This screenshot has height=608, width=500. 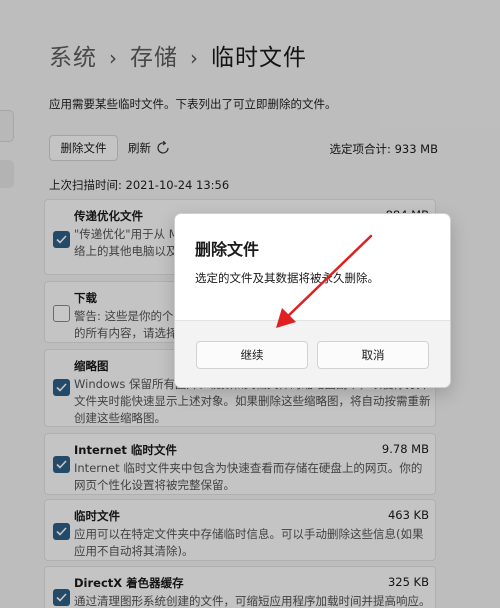 I want to click on dialog-title: 删除文件, so click(x=227, y=249).